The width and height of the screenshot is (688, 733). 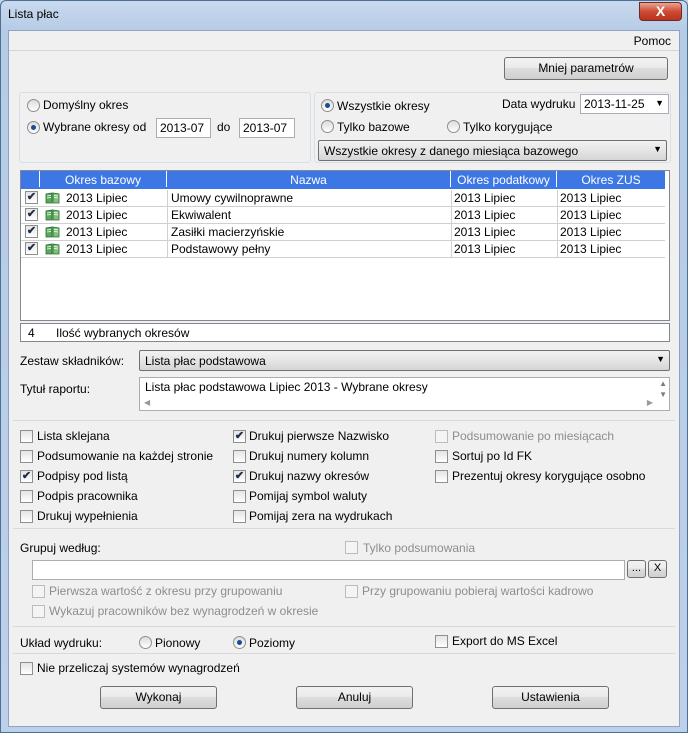 What do you see at coordinates (158, 697) in the screenshot?
I see `execute-button: Wykonaj` at bounding box center [158, 697].